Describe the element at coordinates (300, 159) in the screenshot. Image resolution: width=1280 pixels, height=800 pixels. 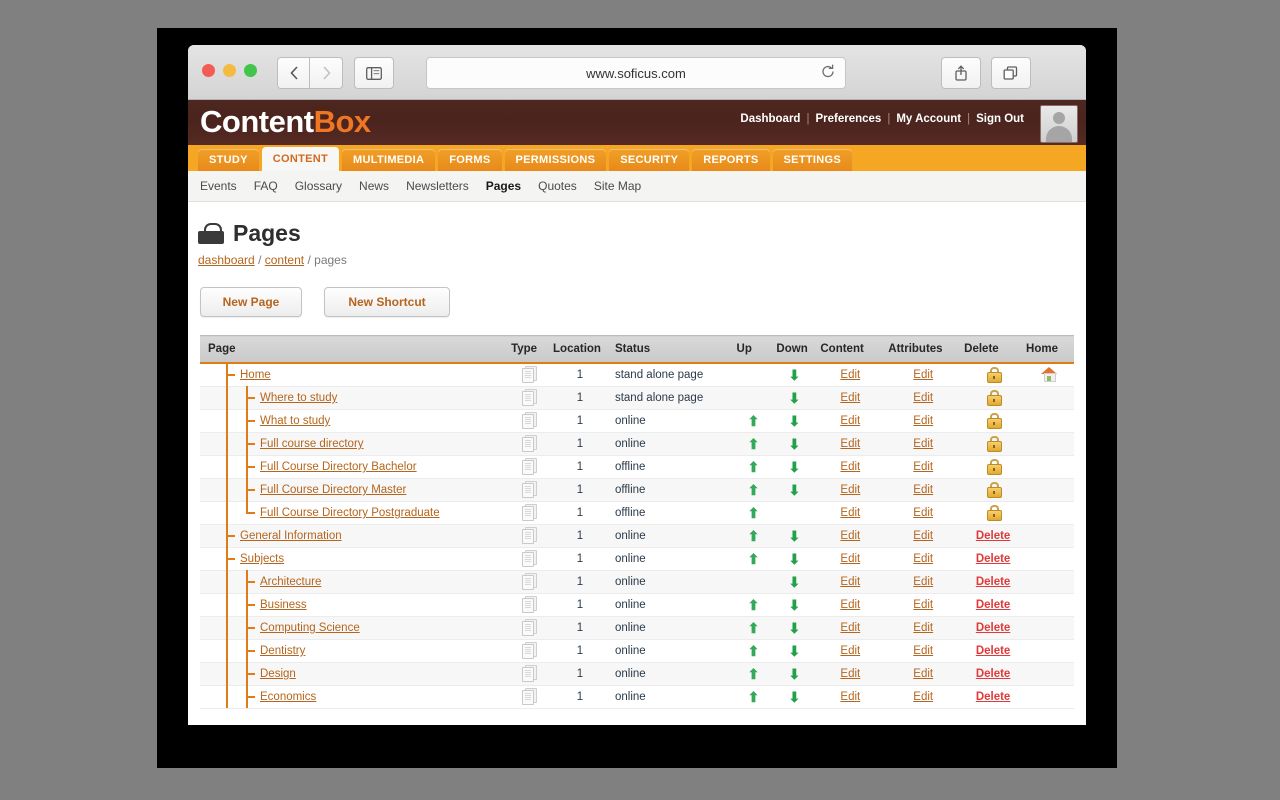
I see `tab-content: CONTENT` at that location.